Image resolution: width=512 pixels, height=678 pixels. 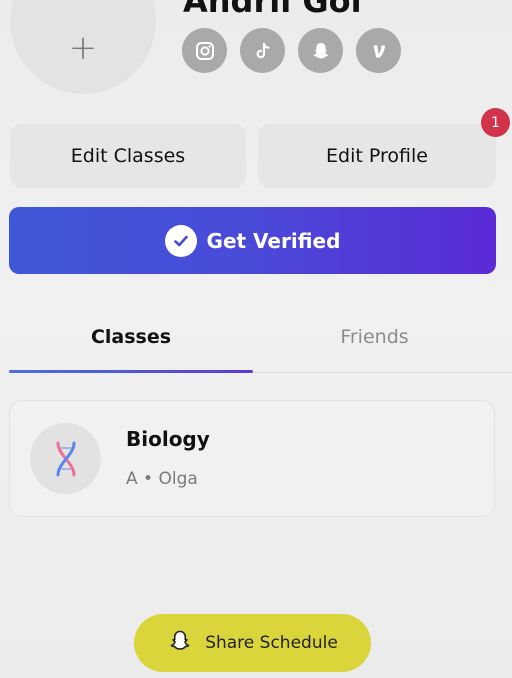 I want to click on tab-friends: Friends, so click(x=374, y=337).